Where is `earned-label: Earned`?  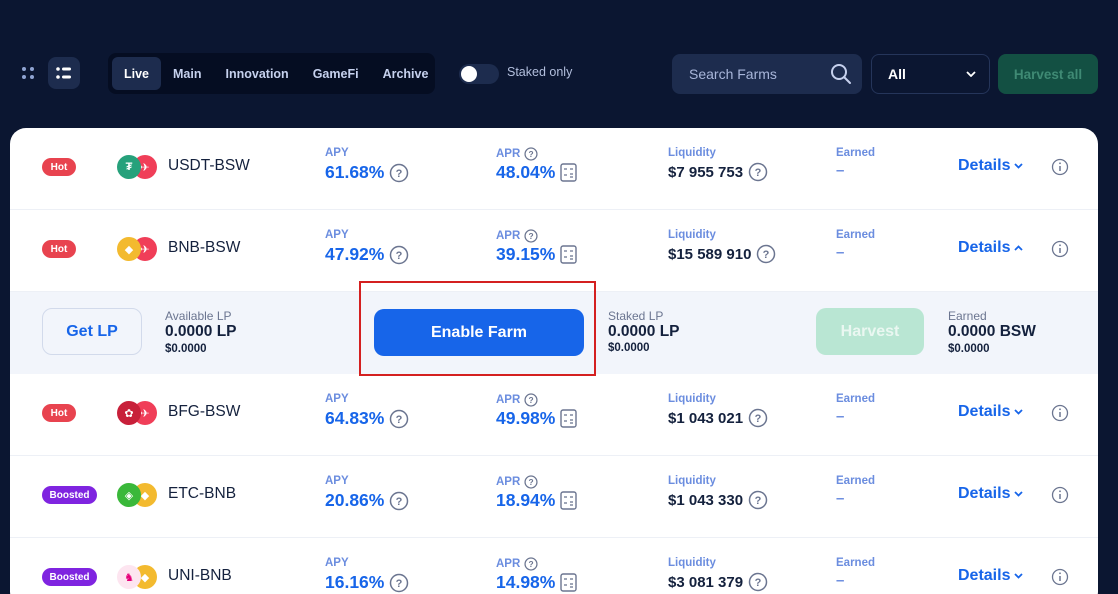 earned-label: Earned is located at coordinates (855, 235).